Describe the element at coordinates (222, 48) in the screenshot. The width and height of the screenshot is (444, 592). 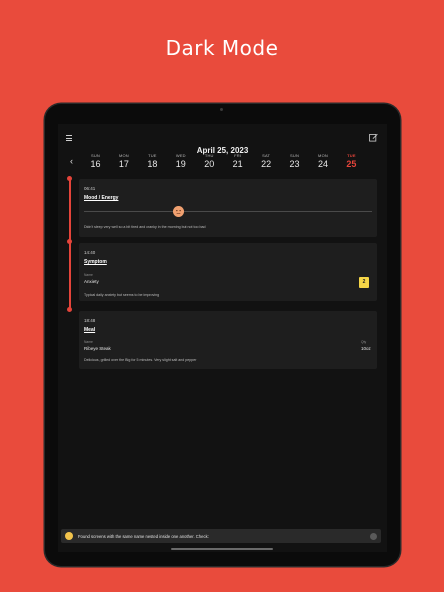
I see `headline: Dark Mode` at that location.